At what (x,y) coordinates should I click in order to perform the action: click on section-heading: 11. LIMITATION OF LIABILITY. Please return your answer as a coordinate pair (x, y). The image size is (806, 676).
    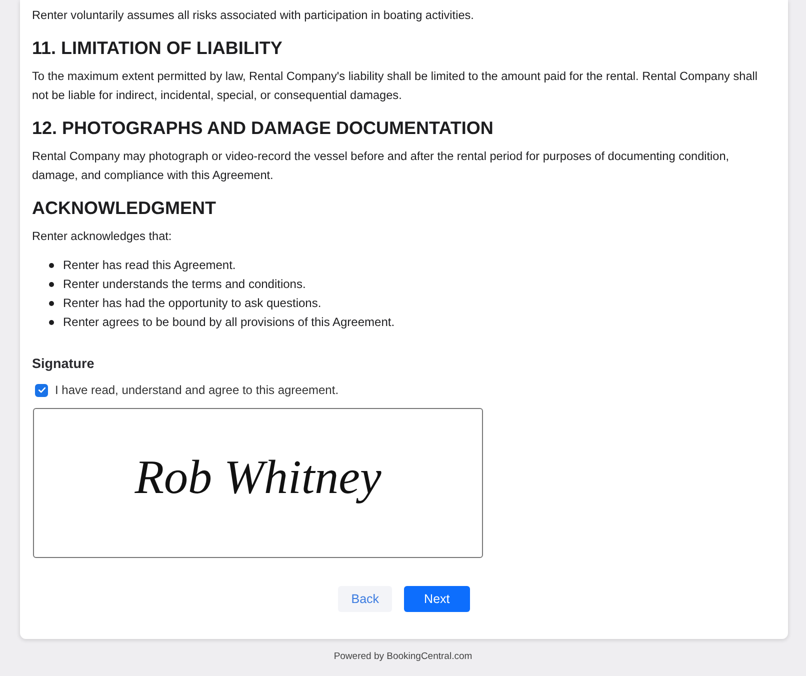
    Looking at the image, I should click on (158, 48).